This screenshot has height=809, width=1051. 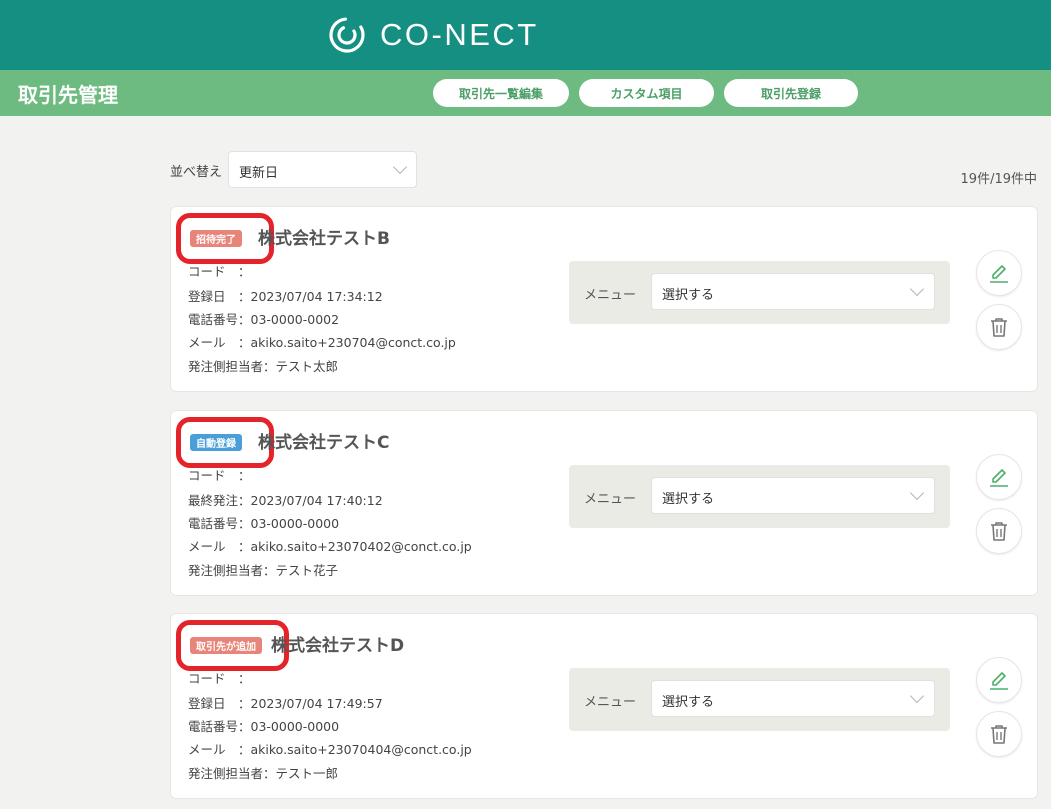 What do you see at coordinates (998, 179) in the screenshot?
I see `result-count: 19件/19件中` at bounding box center [998, 179].